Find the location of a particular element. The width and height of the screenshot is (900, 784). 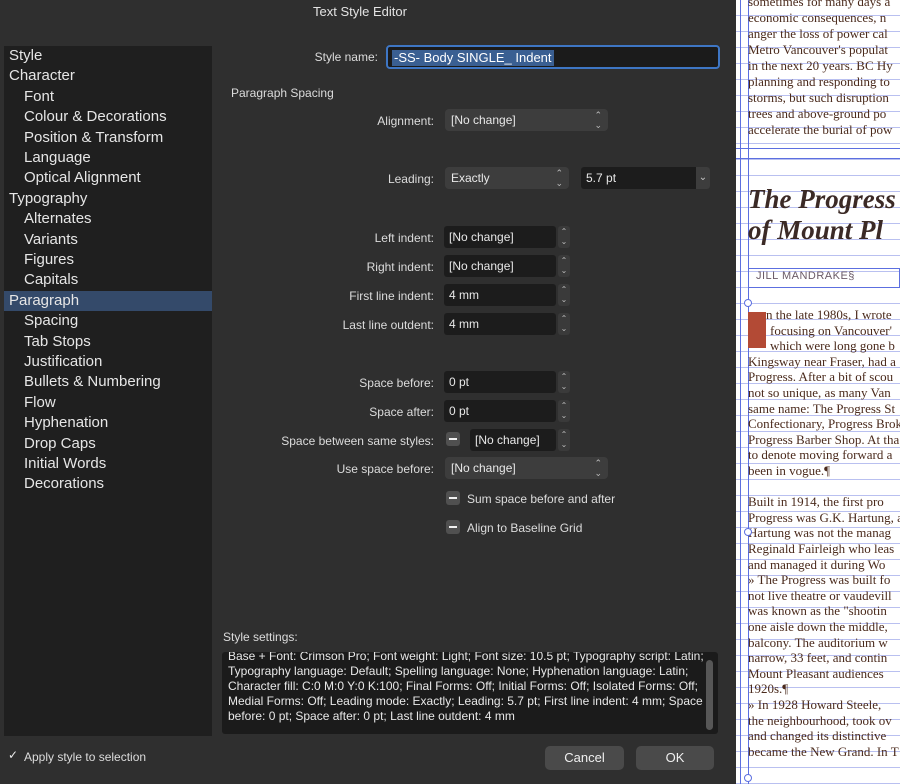

frame-edge is located at coordinates (818, 158).